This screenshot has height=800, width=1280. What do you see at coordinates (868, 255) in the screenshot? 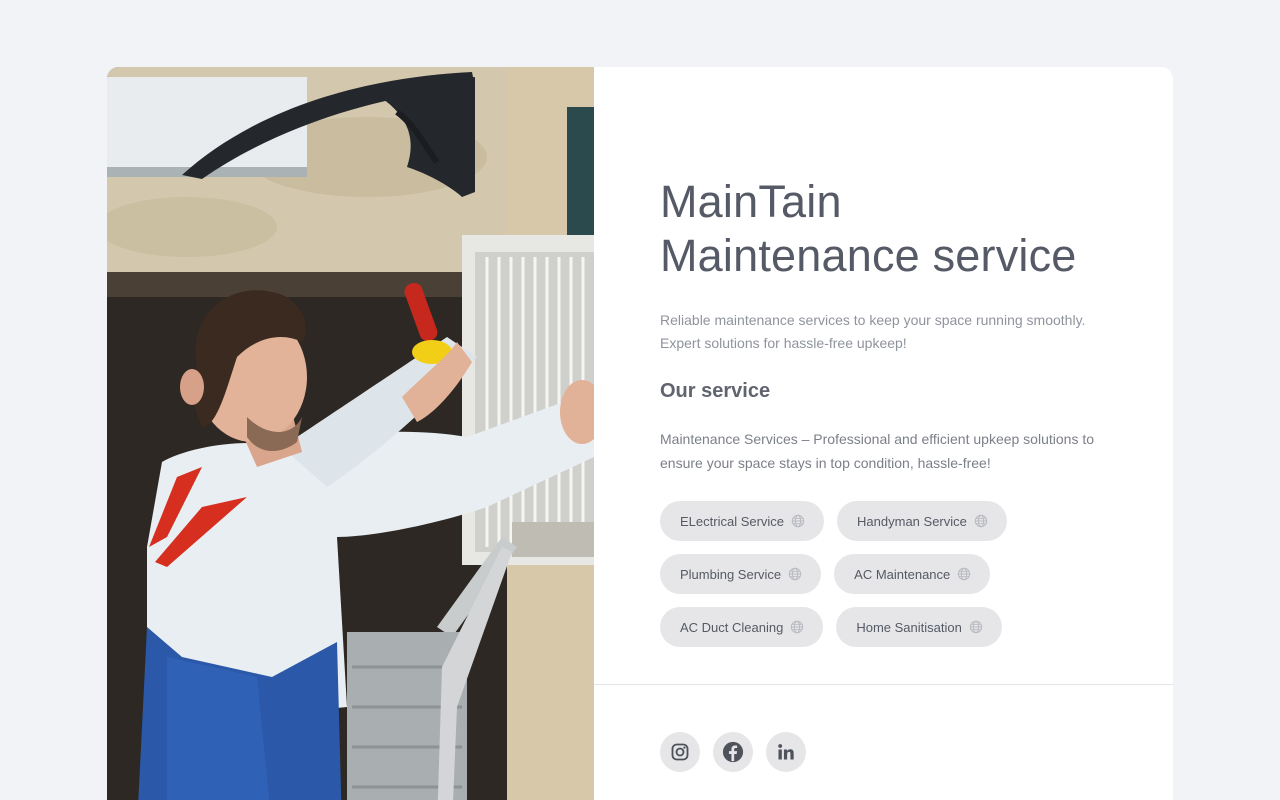
I see `title-line-2: Maintenance service` at bounding box center [868, 255].